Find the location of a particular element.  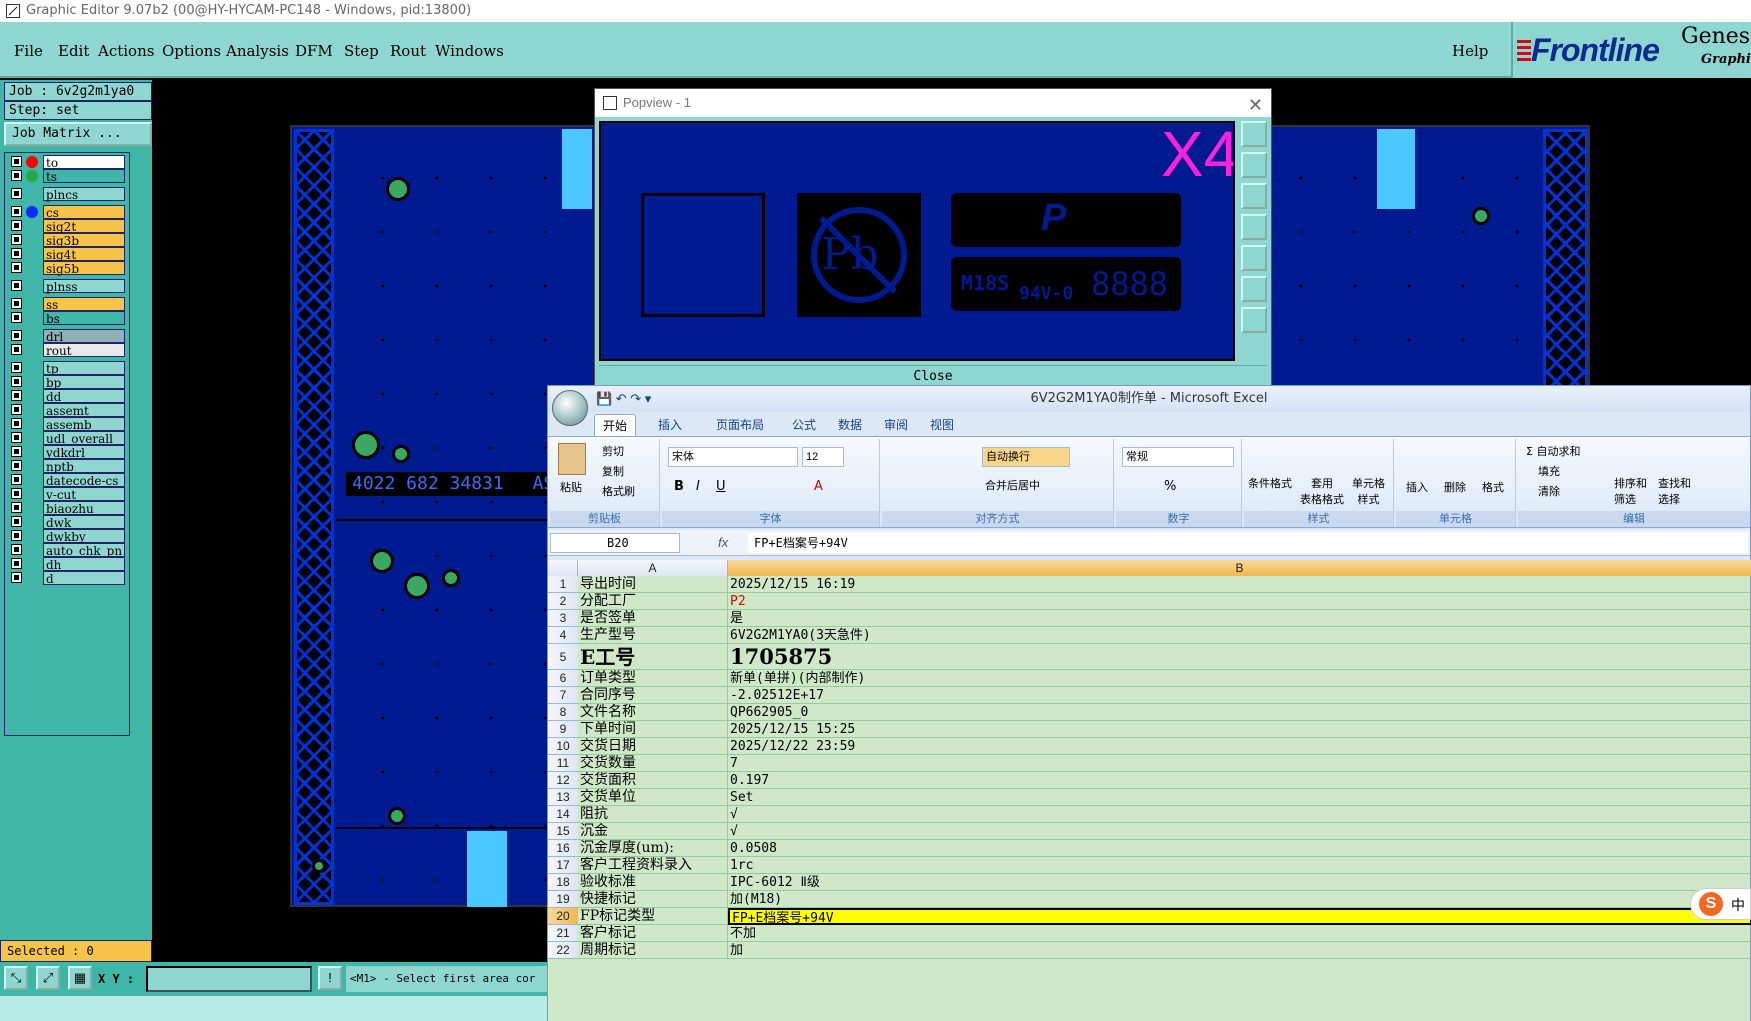

cell-b: 新单(单拼)(内部制作) is located at coordinates (1239, 678).